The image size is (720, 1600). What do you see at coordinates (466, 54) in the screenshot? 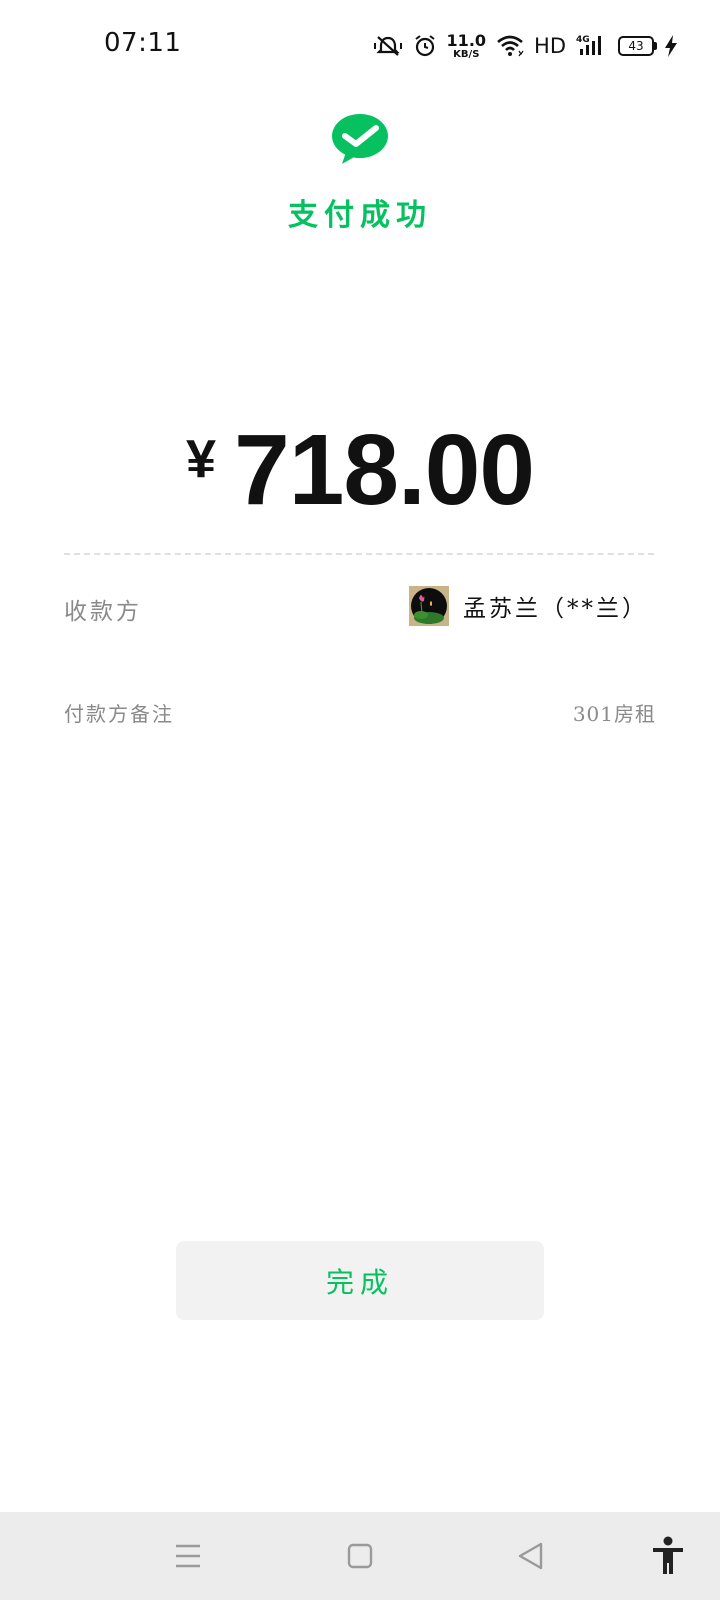
I see `network-speed-unit: KB/S` at bounding box center [466, 54].